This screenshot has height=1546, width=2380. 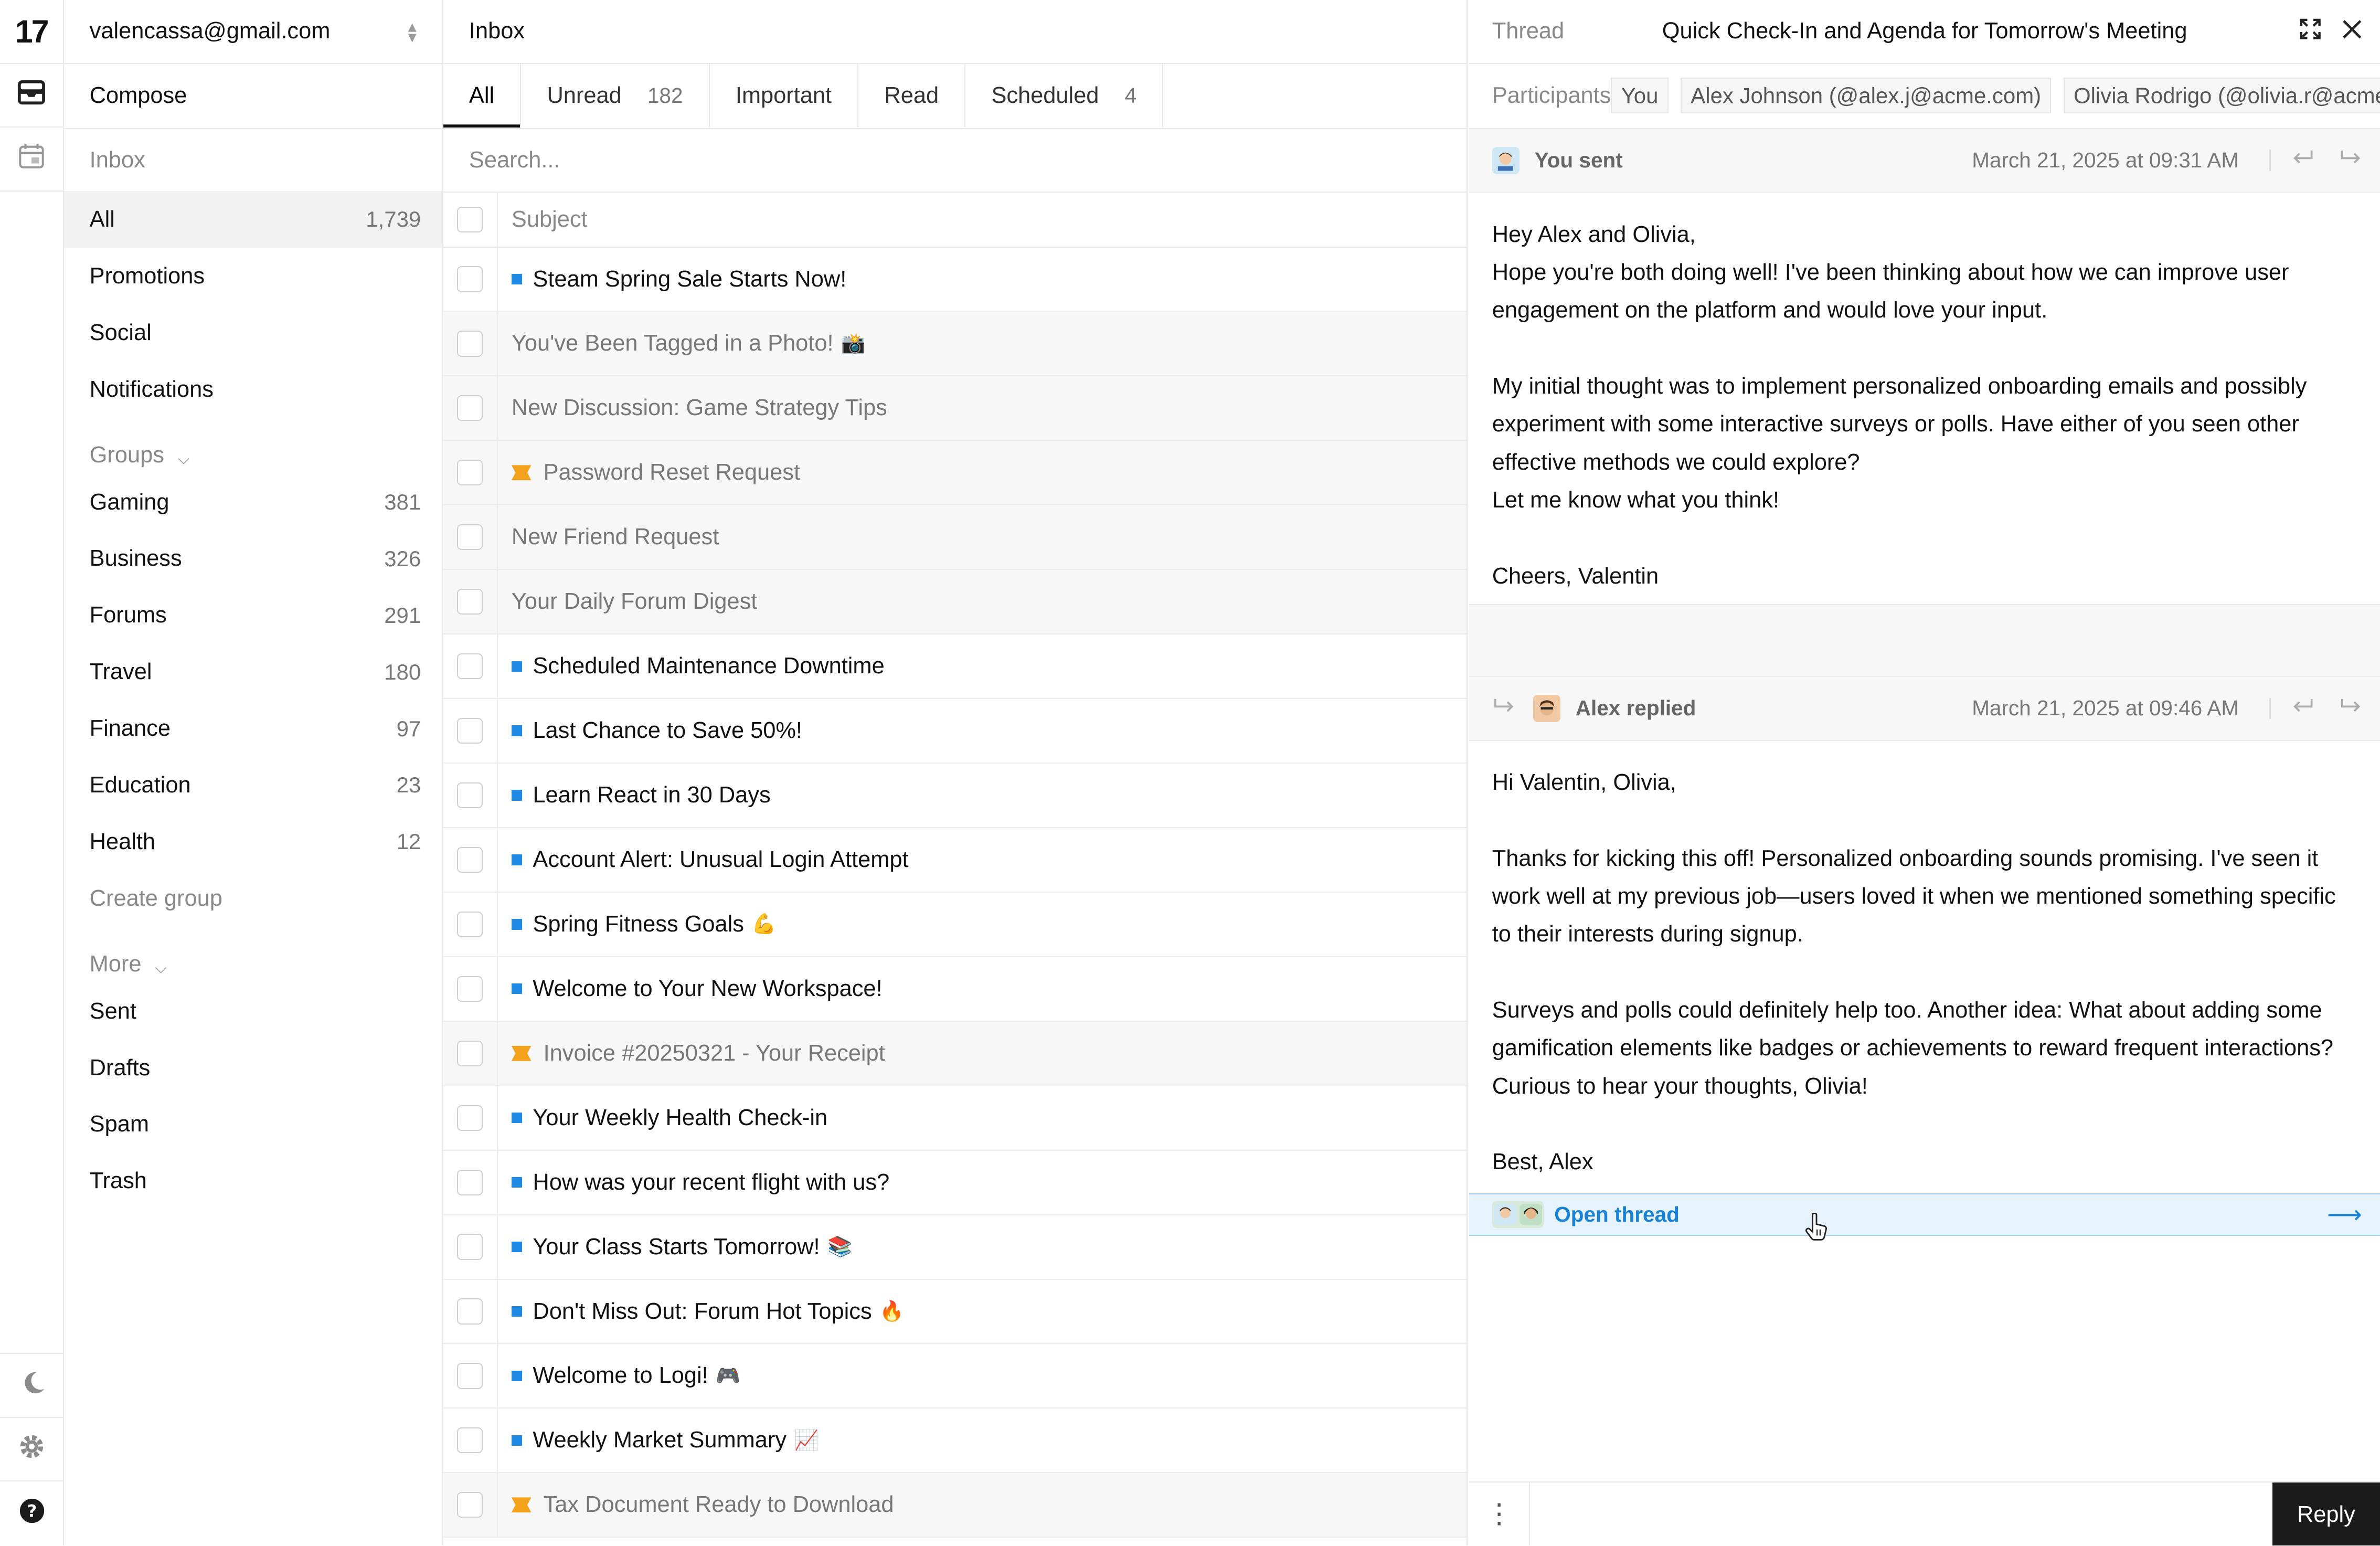 What do you see at coordinates (32, 1513) in the screenshot?
I see `help-button: ?` at bounding box center [32, 1513].